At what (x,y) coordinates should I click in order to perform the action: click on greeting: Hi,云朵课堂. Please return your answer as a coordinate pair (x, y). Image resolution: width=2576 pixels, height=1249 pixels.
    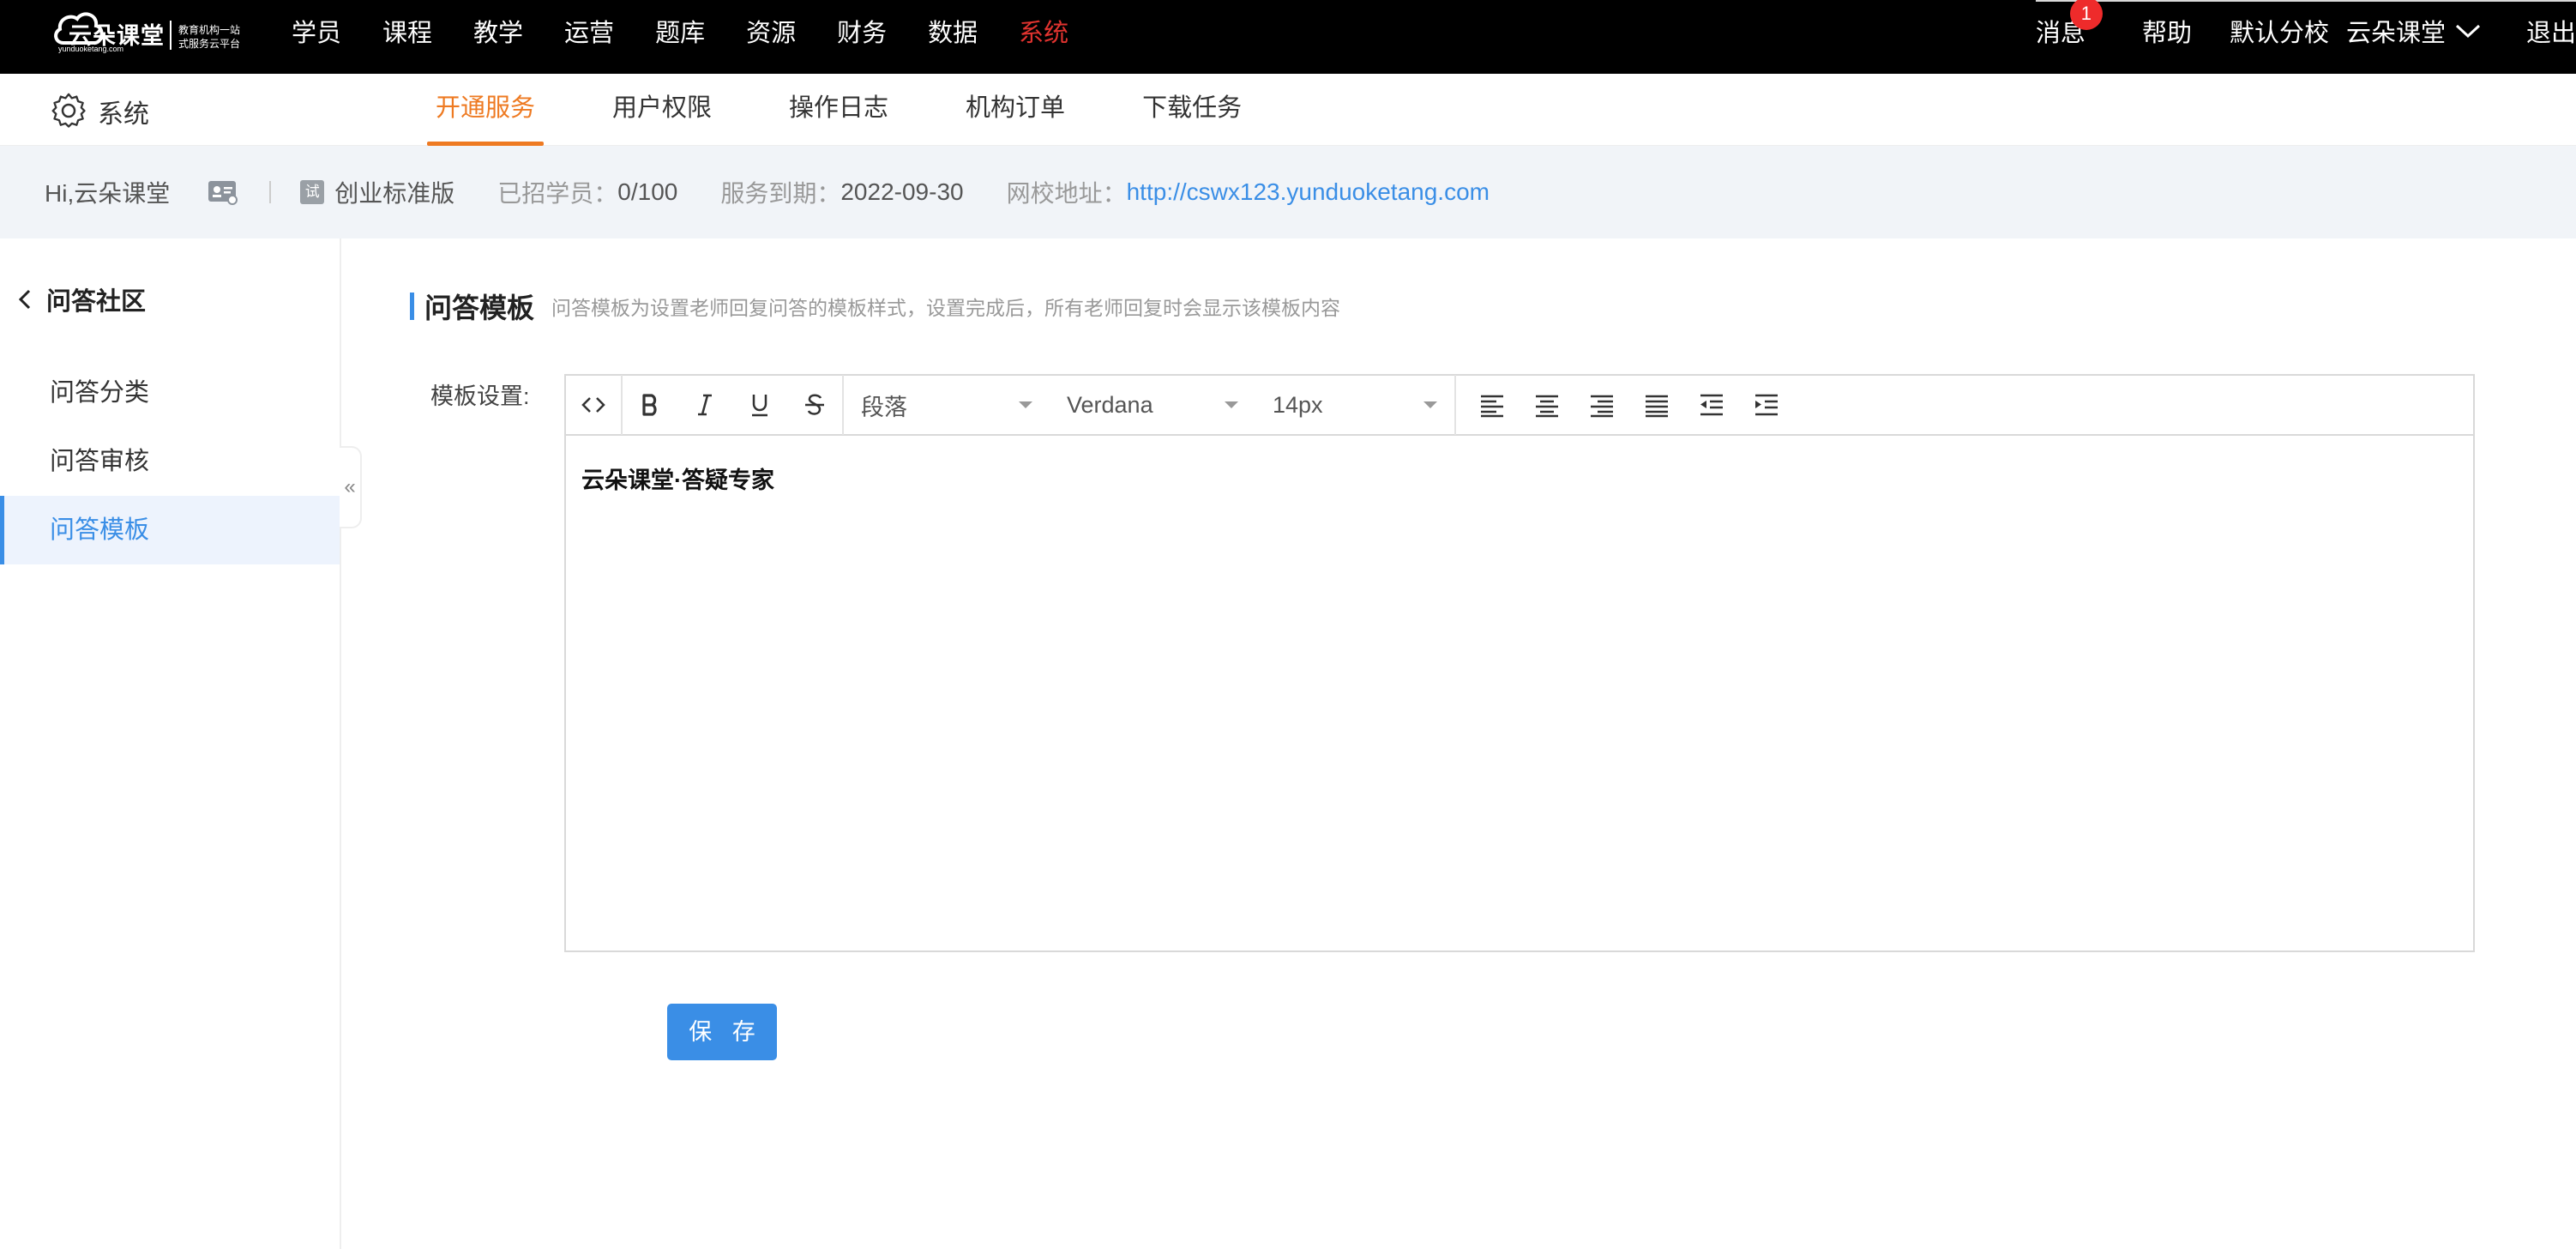
    Looking at the image, I should click on (108, 193).